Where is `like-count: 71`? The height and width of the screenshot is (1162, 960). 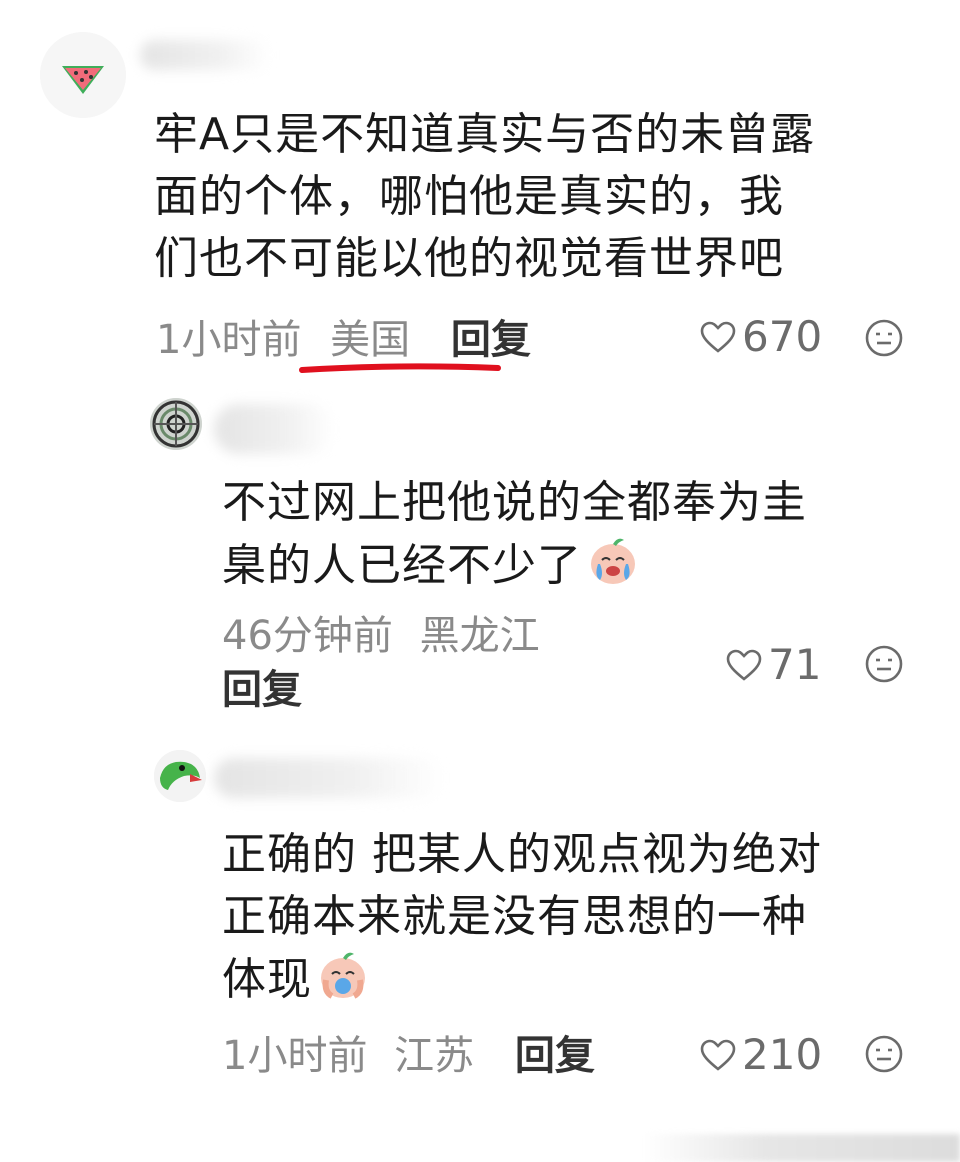 like-count: 71 is located at coordinates (795, 664).